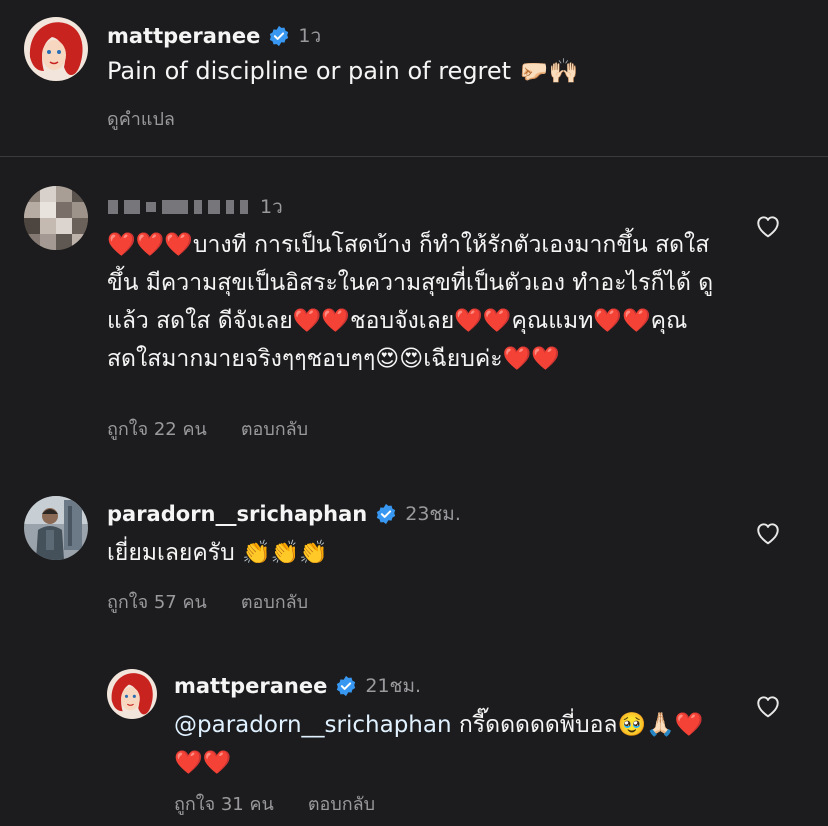 This screenshot has height=826, width=828. Describe the element at coordinates (313, 725) in the screenshot. I see `mention-link: @paradorn__srichaphan` at that location.